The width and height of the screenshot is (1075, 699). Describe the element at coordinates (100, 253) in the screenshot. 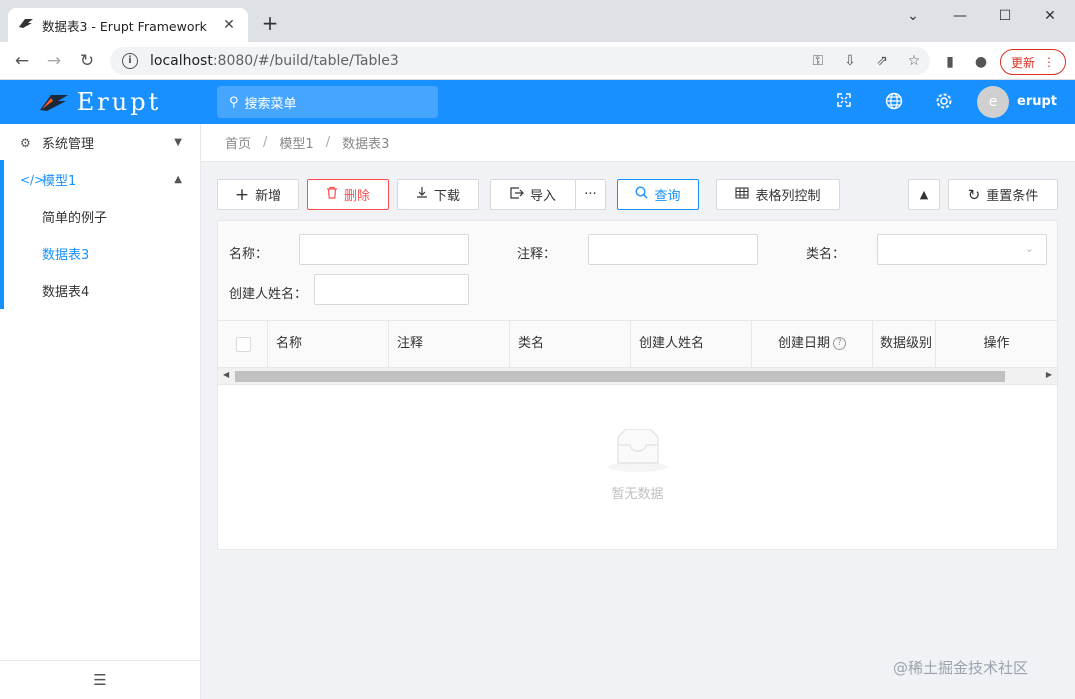

I see `sidebar-item-table3: 数据表3` at that location.